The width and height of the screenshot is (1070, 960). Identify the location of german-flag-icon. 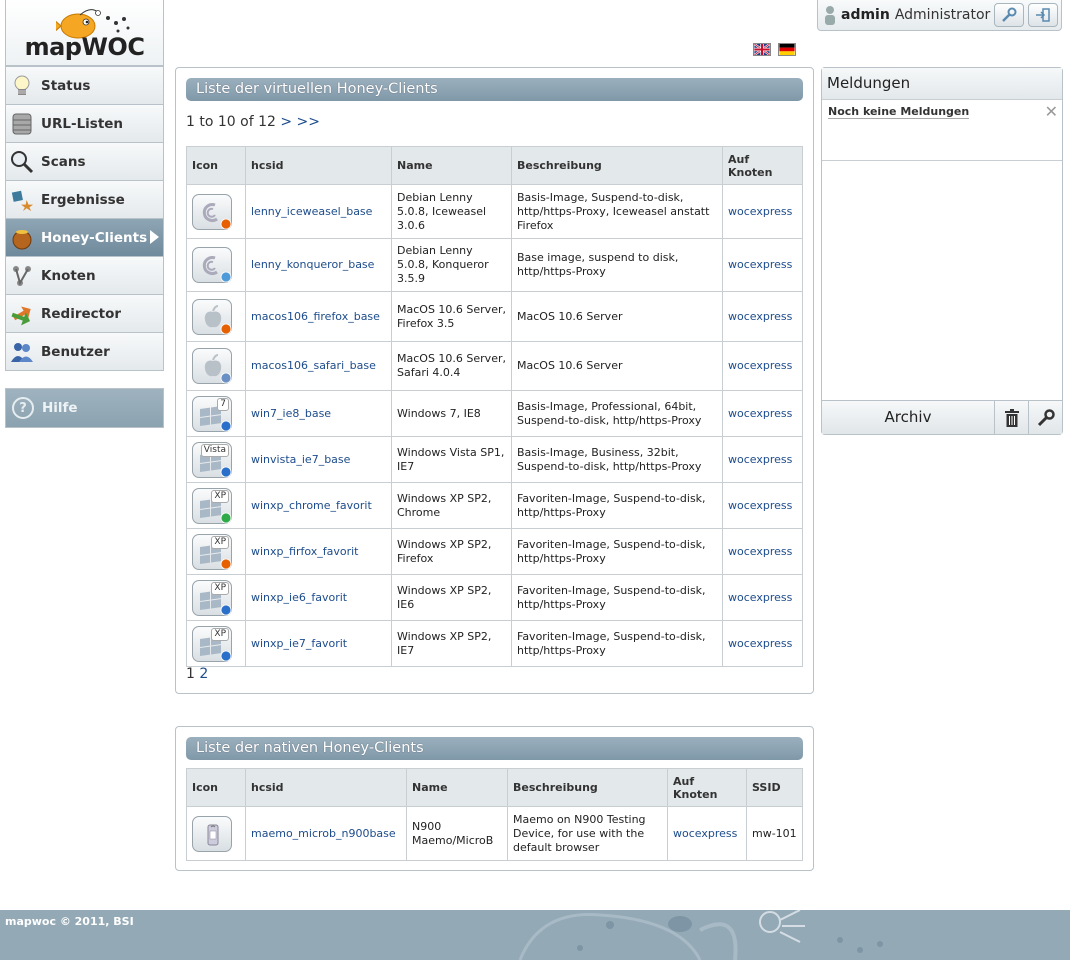
(787, 49).